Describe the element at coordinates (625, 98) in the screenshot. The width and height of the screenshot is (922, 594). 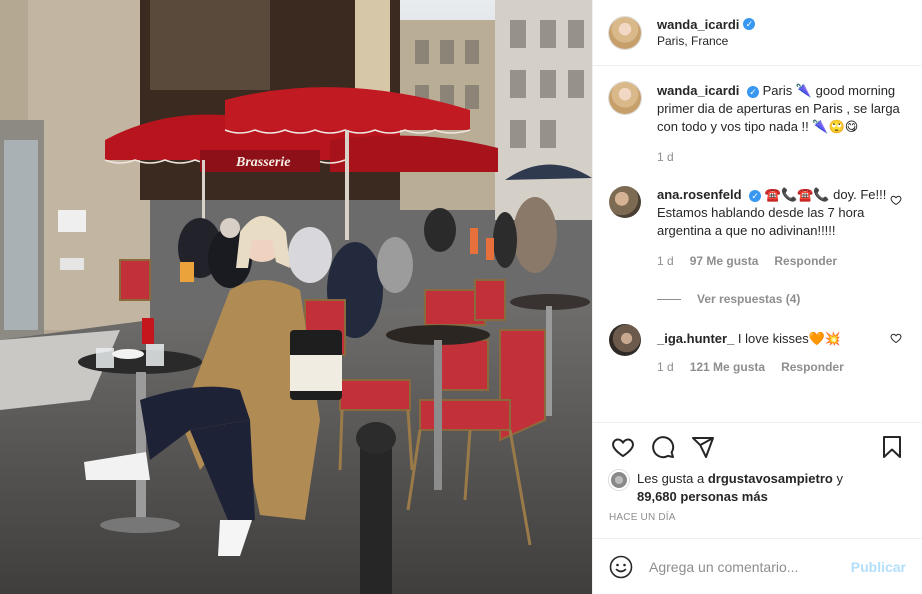
I see `caption-avatar` at that location.